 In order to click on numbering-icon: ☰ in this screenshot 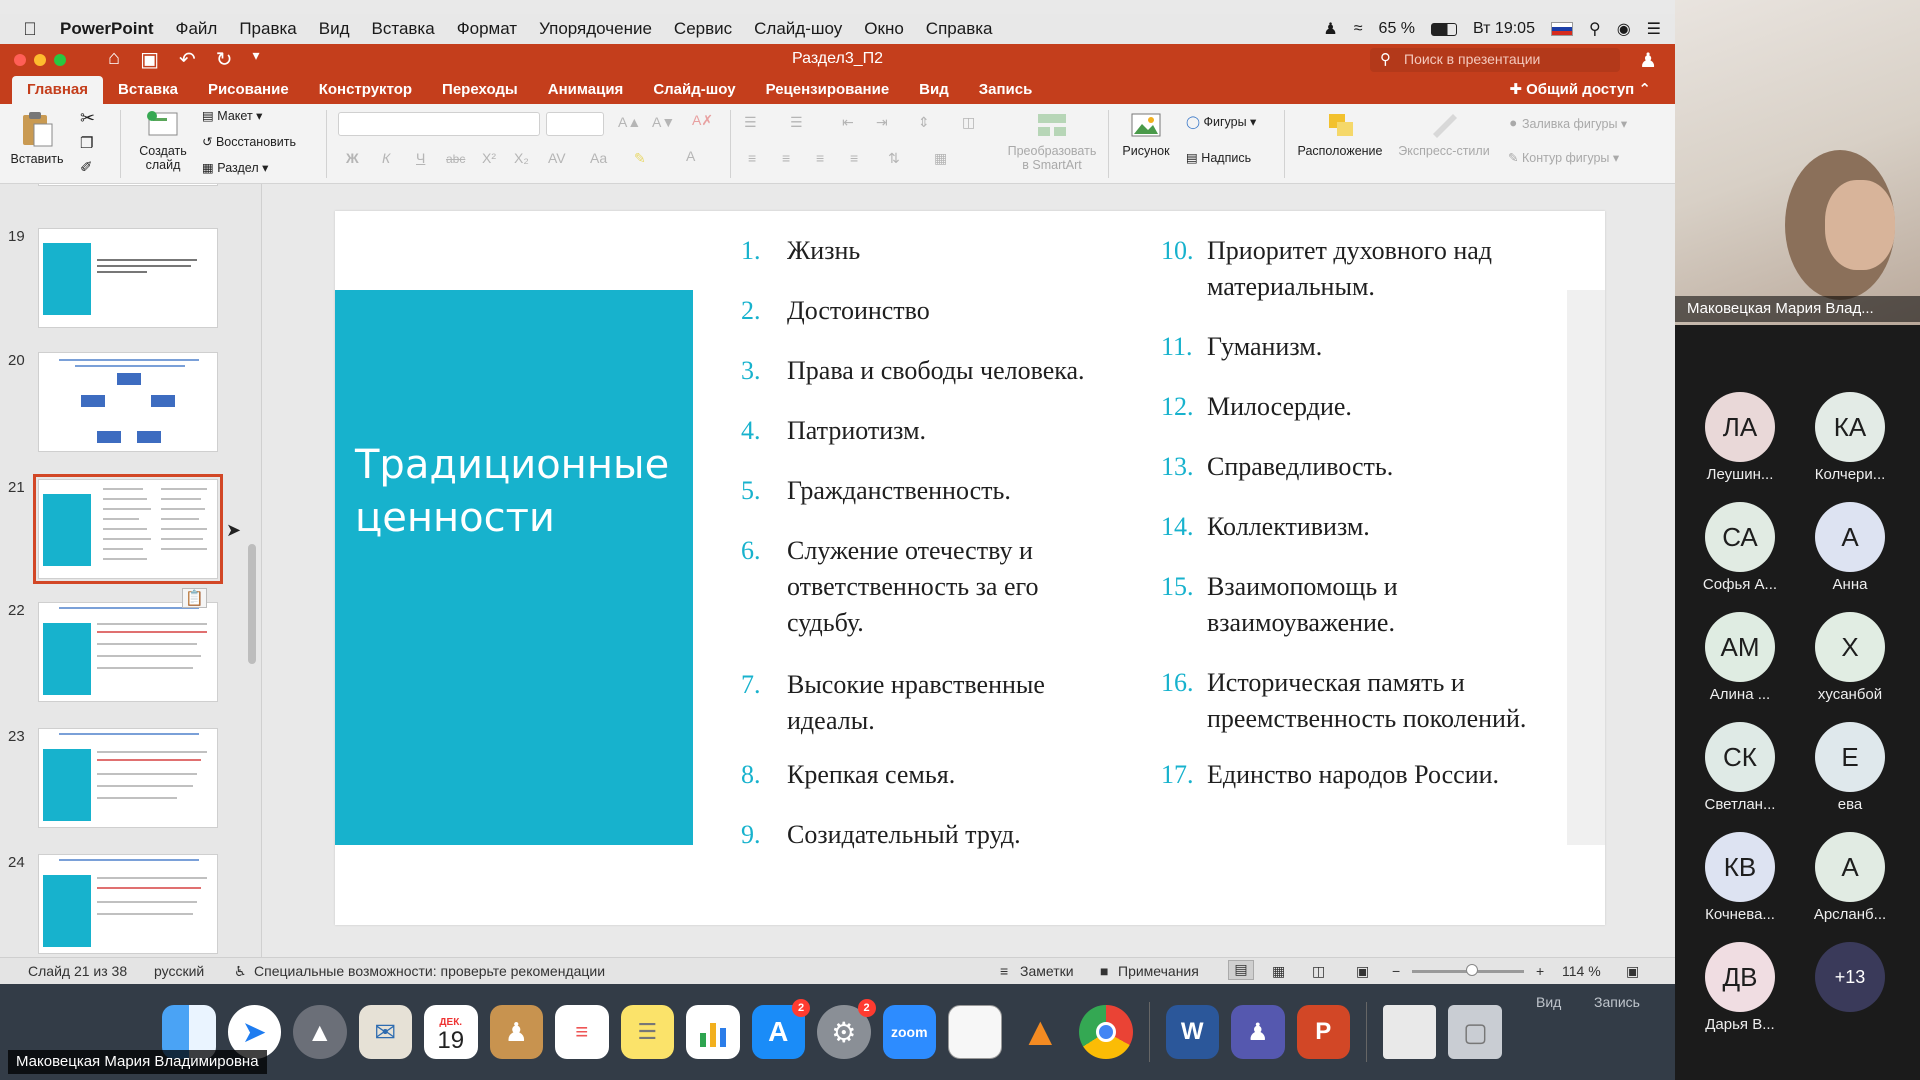, I will do `click(796, 122)`.